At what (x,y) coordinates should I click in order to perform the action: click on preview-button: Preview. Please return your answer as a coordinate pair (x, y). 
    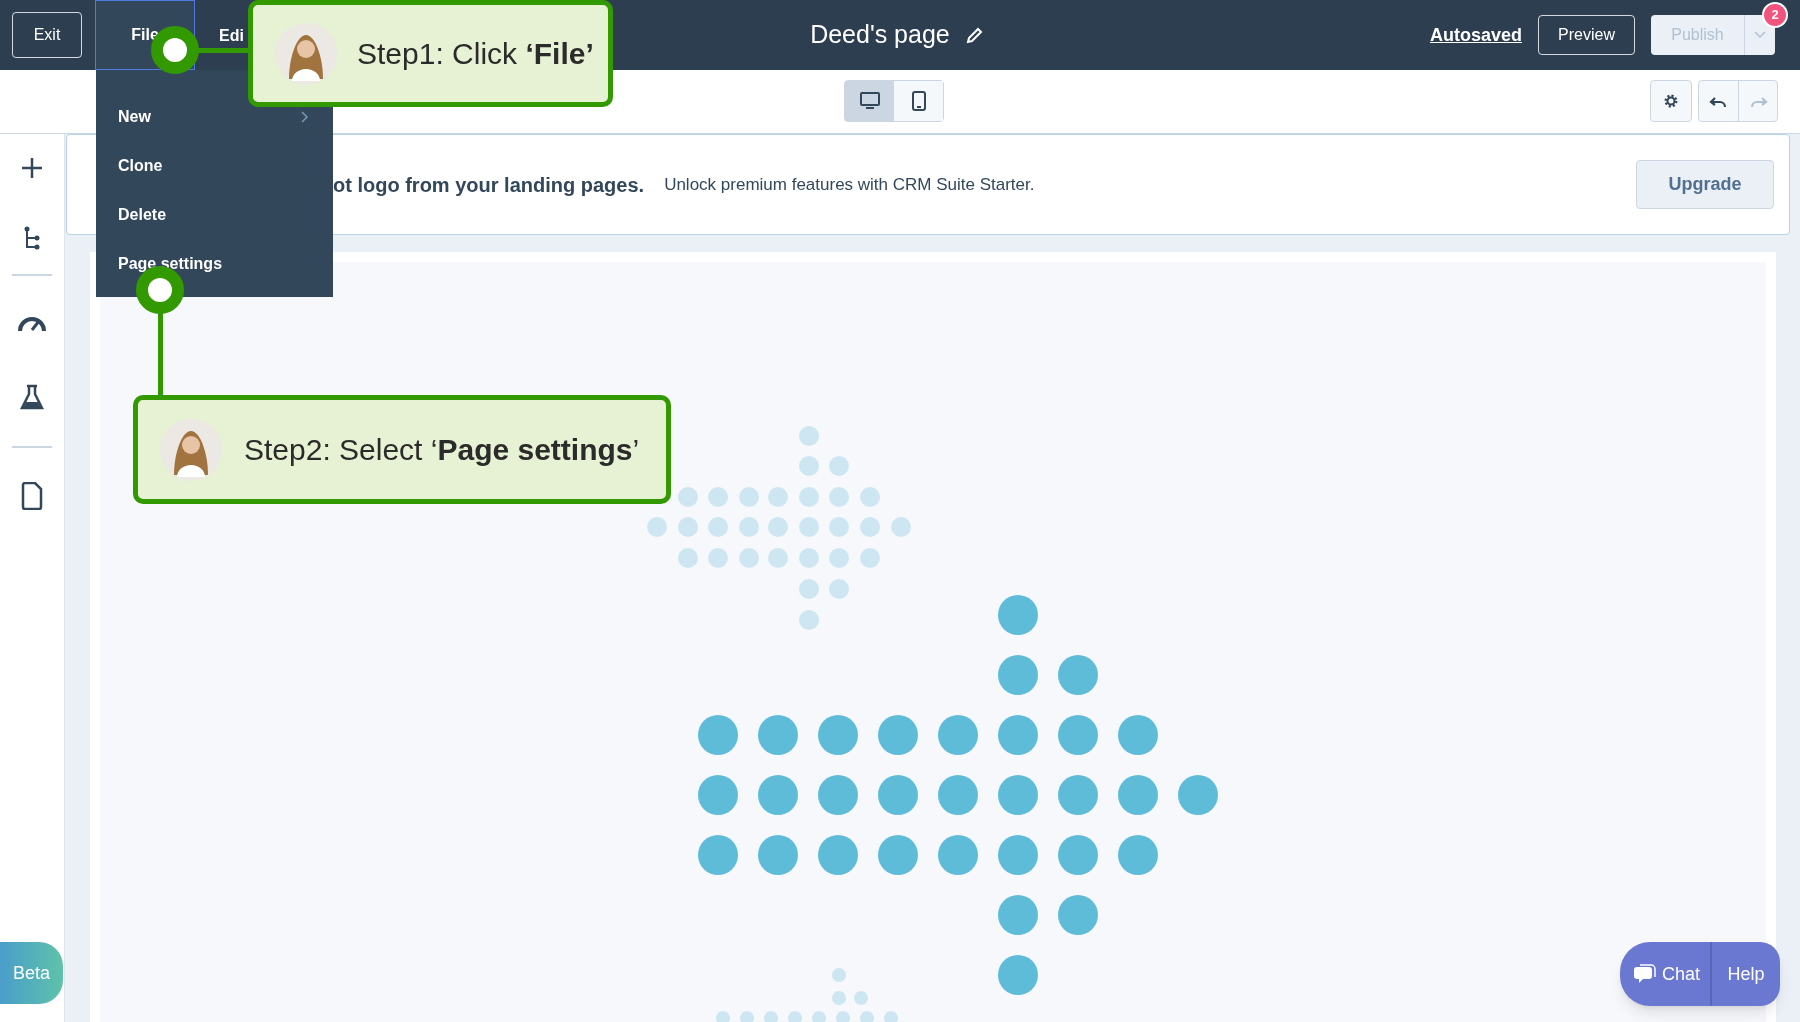
    Looking at the image, I should click on (1586, 35).